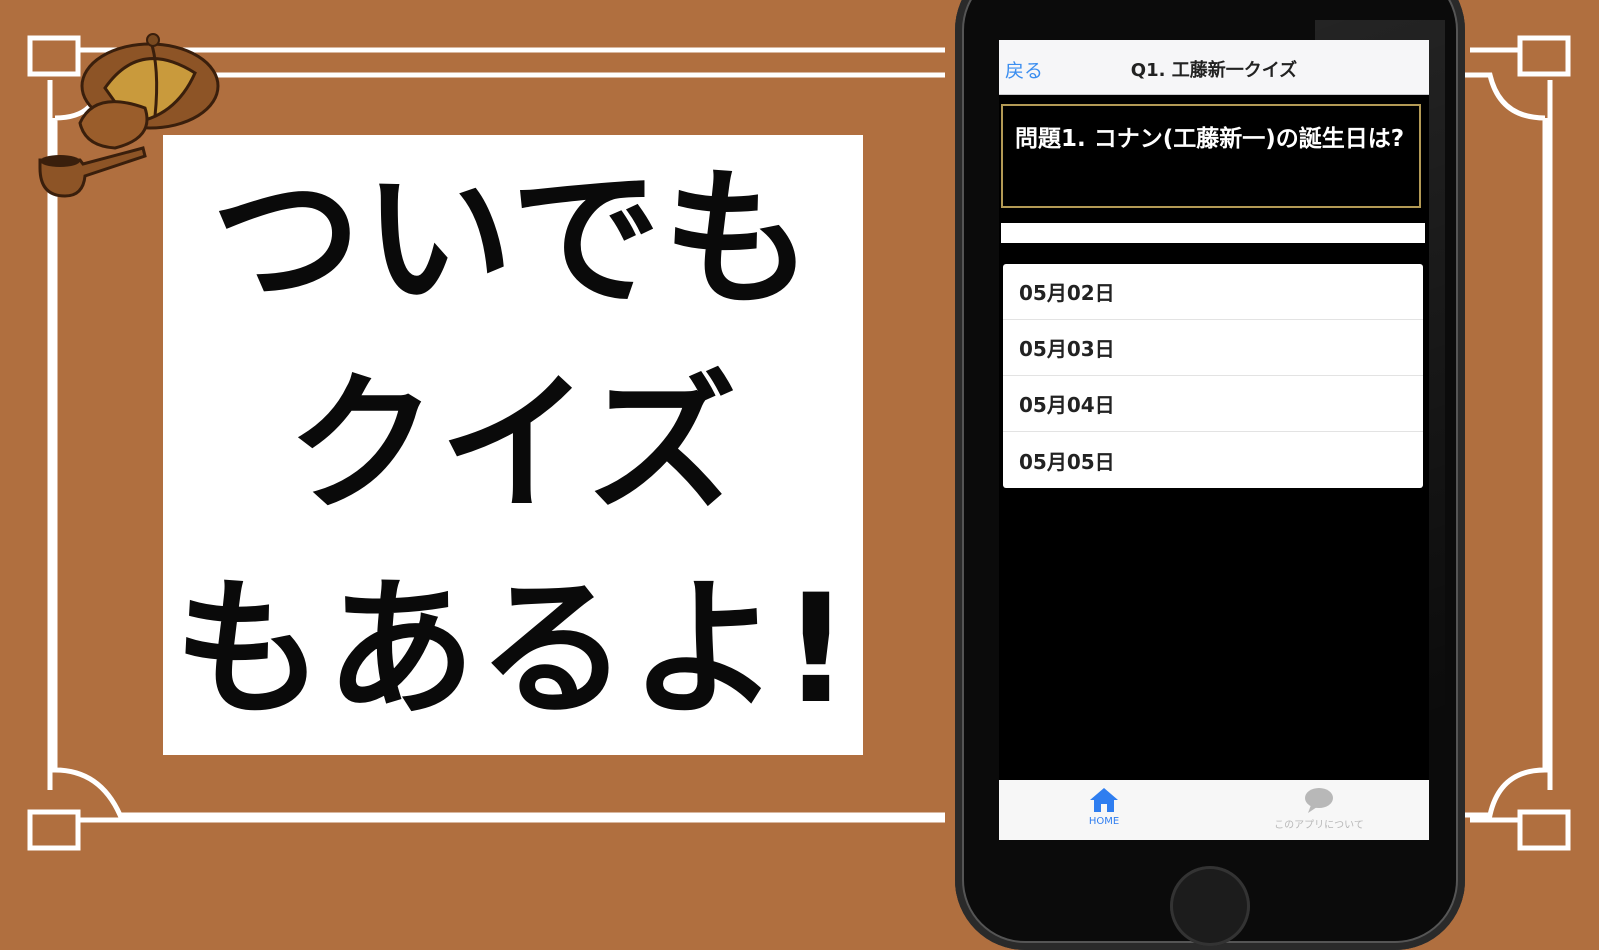 The height and width of the screenshot is (950, 1599). Describe the element at coordinates (1319, 825) in the screenshot. I see `tab-about-label: このアプリについて` at that location.